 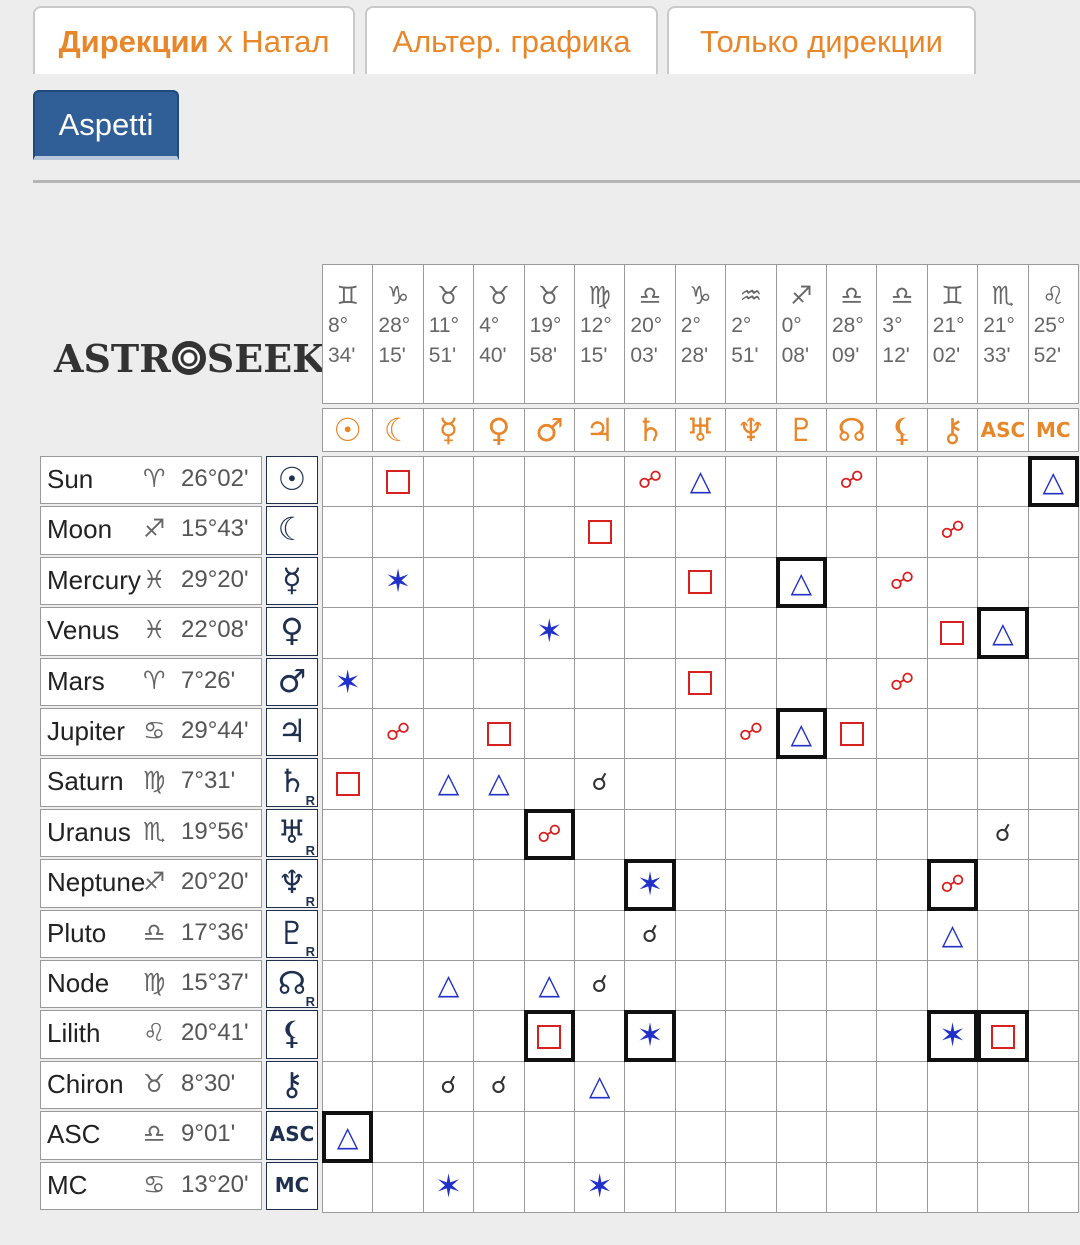 What do you see at coordinates (292, 479) in the screenshot?
I see `planet-glyph: ☉` at bounding box center [292, 479].